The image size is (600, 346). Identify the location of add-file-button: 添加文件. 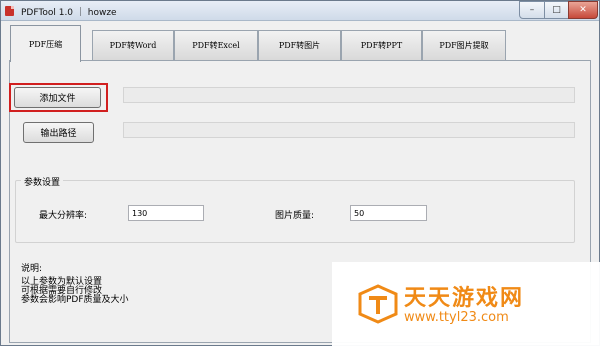
(57, 97).